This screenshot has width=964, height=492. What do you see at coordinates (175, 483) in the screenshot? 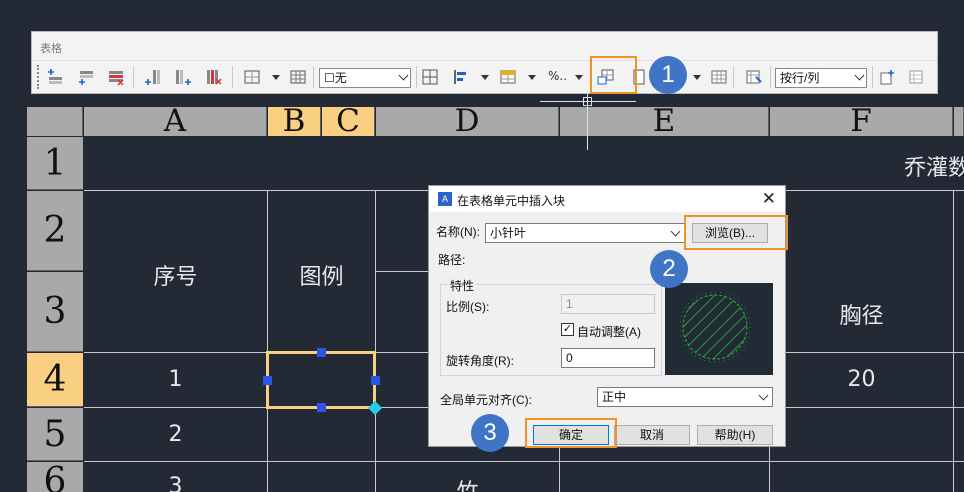
I see `cell-row6-index: 3` at bounding box center [175, 483].